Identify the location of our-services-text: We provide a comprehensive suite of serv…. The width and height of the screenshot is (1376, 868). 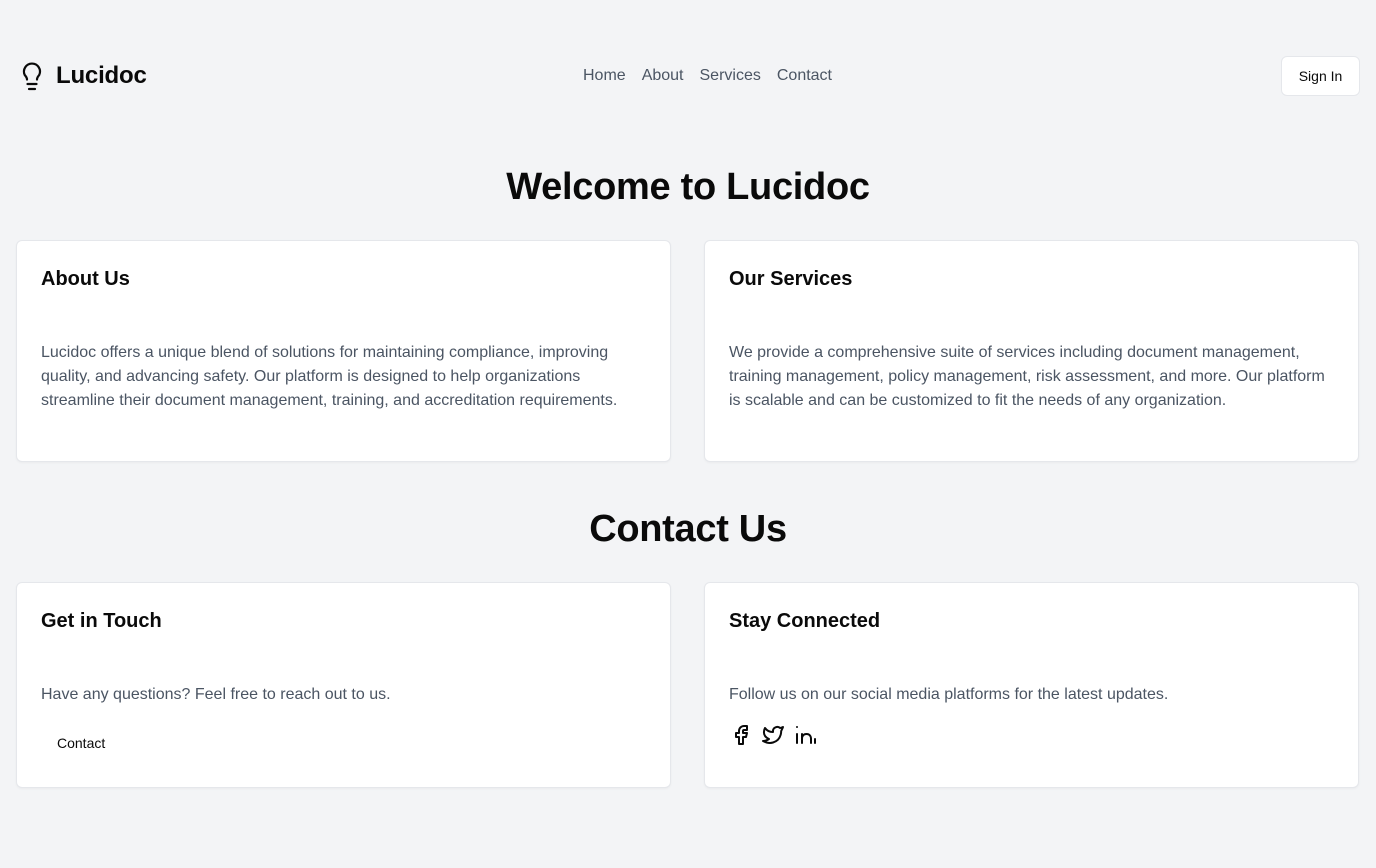
(1027, 376).